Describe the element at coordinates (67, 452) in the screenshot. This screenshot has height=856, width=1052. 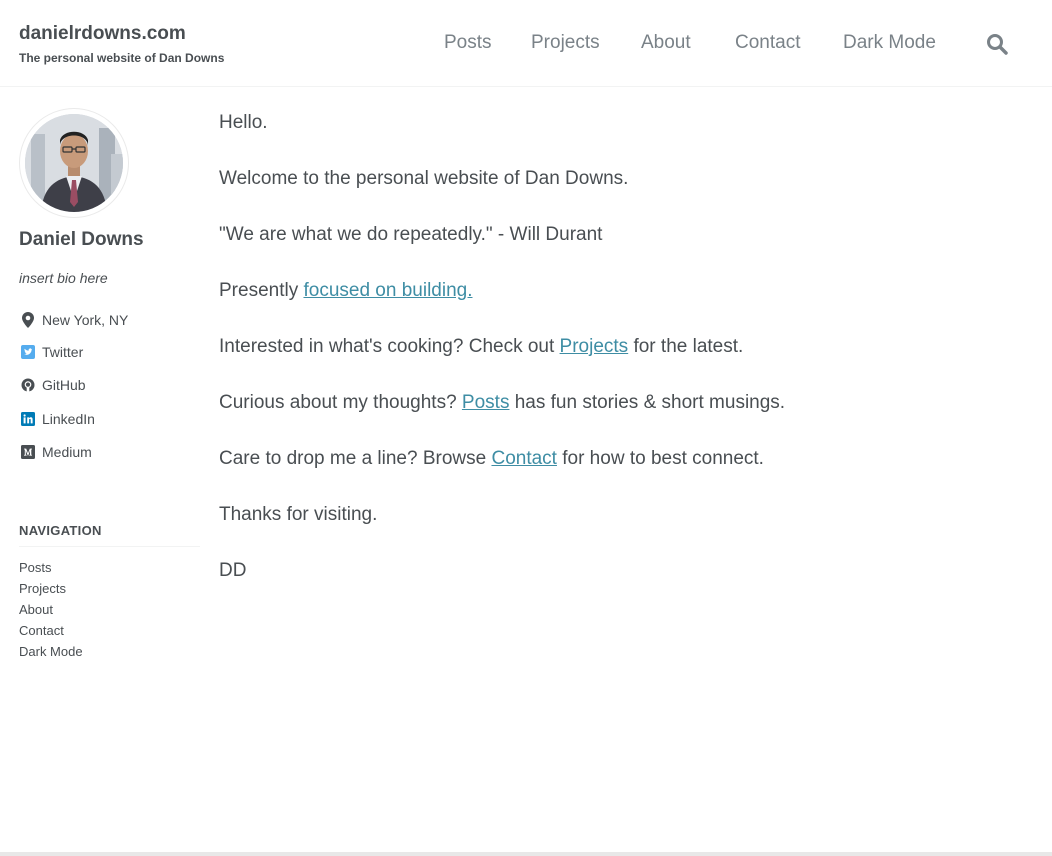
I see `medium-label: Medium` at that location.